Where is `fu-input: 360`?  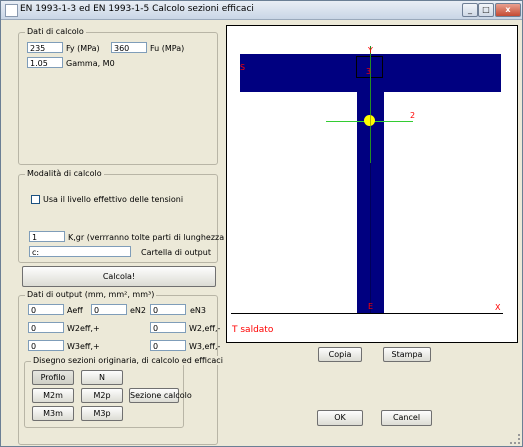 fu-input: 360 is located at coordinates (129, 47).